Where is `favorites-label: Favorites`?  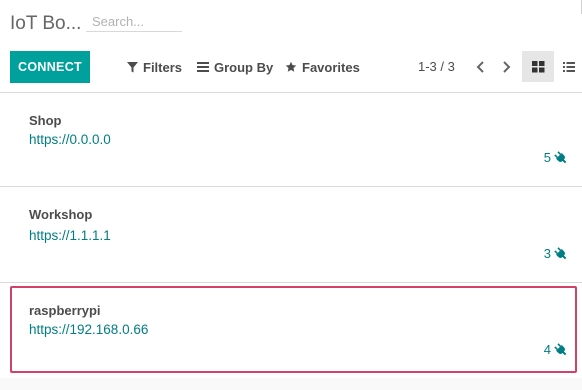
favorites-label: Favorites is located at coordinates (331, 67).